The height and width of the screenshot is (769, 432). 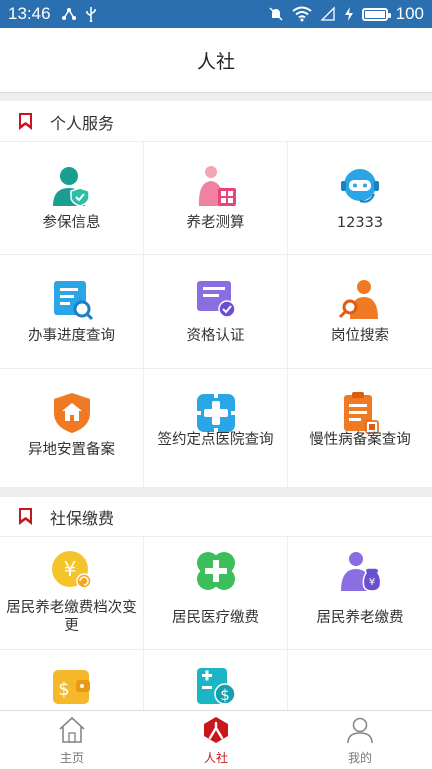 I want to click on bottom-navigation: 主页 人社 我的, so click(x=216, y=739).